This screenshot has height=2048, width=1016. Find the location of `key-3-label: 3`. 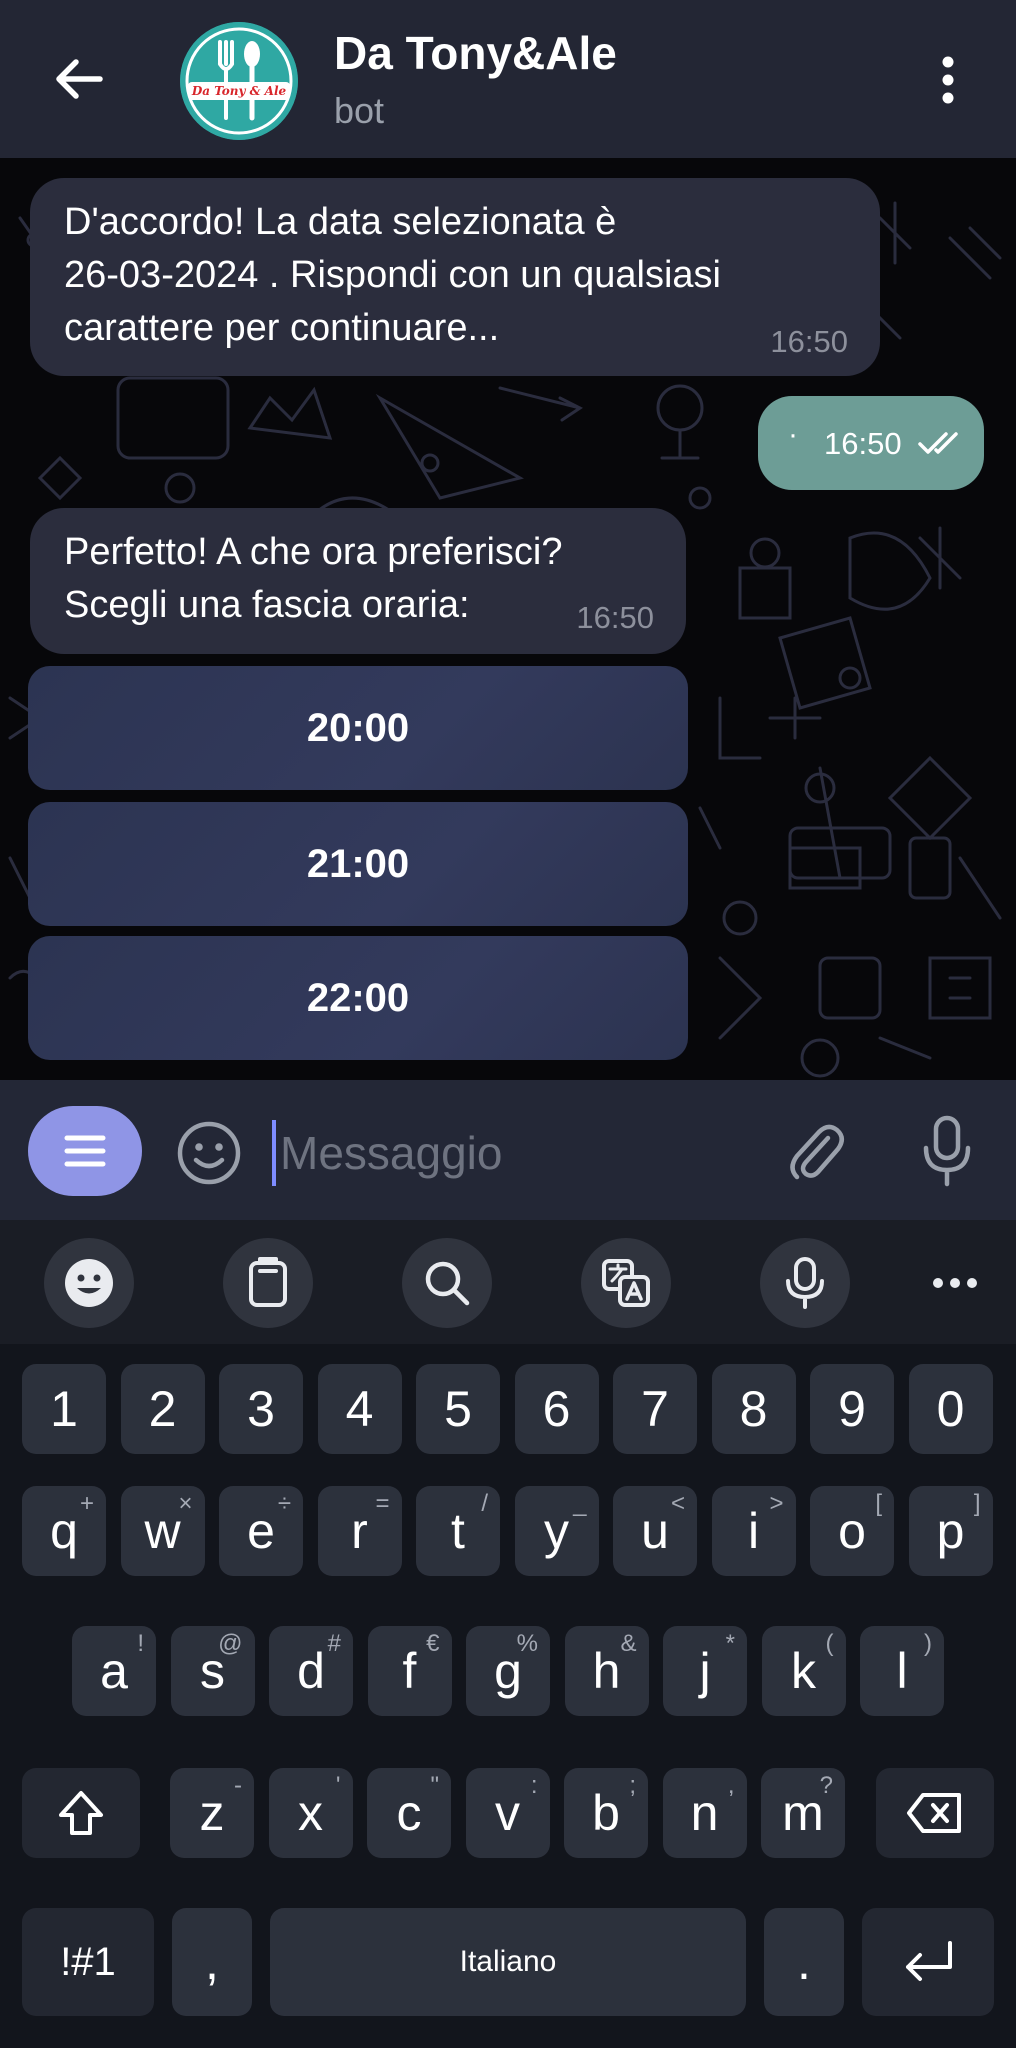

key-3-label: 3 is located at coordinates (261, 1409).